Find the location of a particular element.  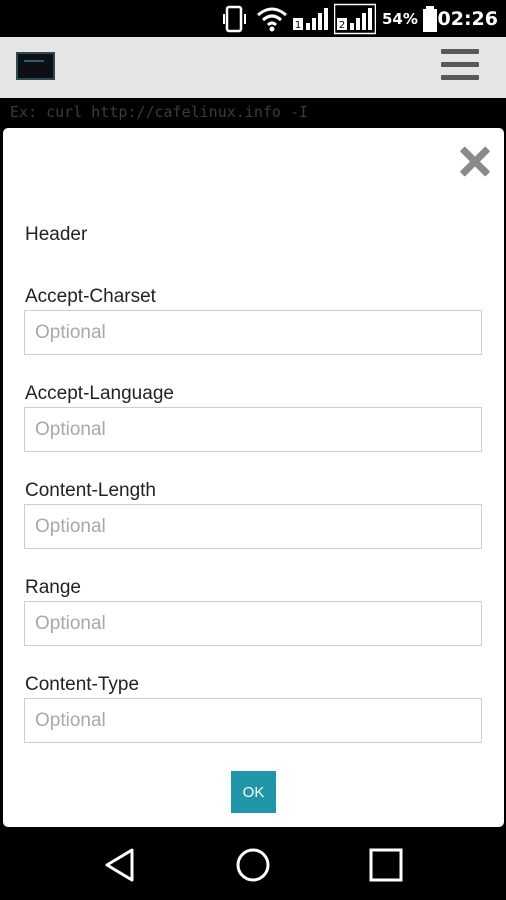

accept-charset-input is located at coordinates (253, 332).